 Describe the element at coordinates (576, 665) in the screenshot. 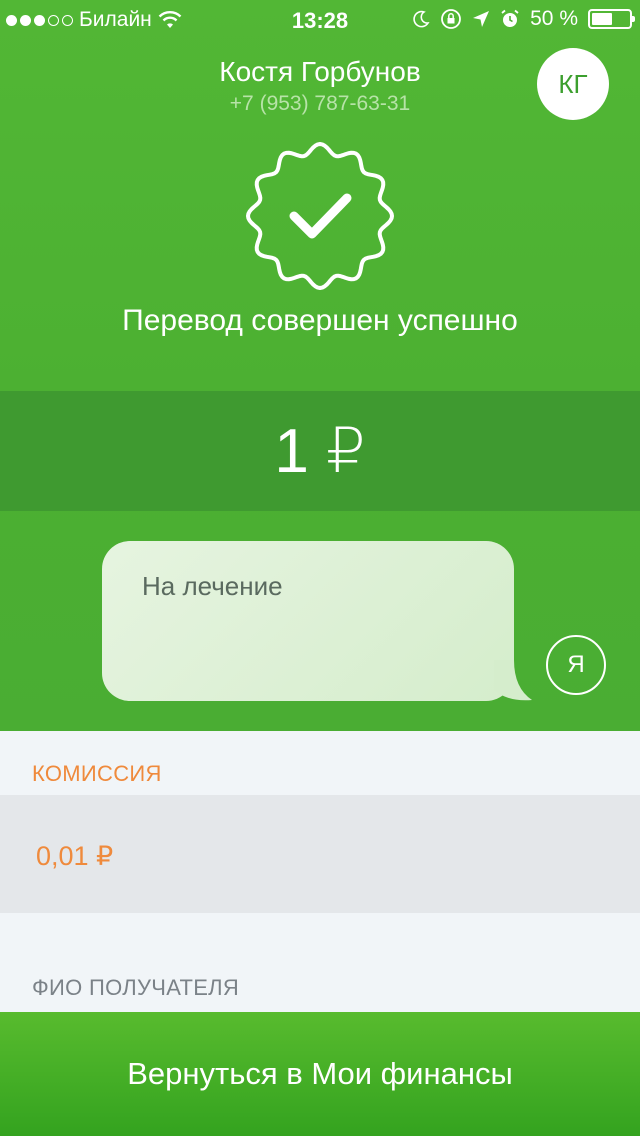

I see `sender-avatar: Я` at that location.